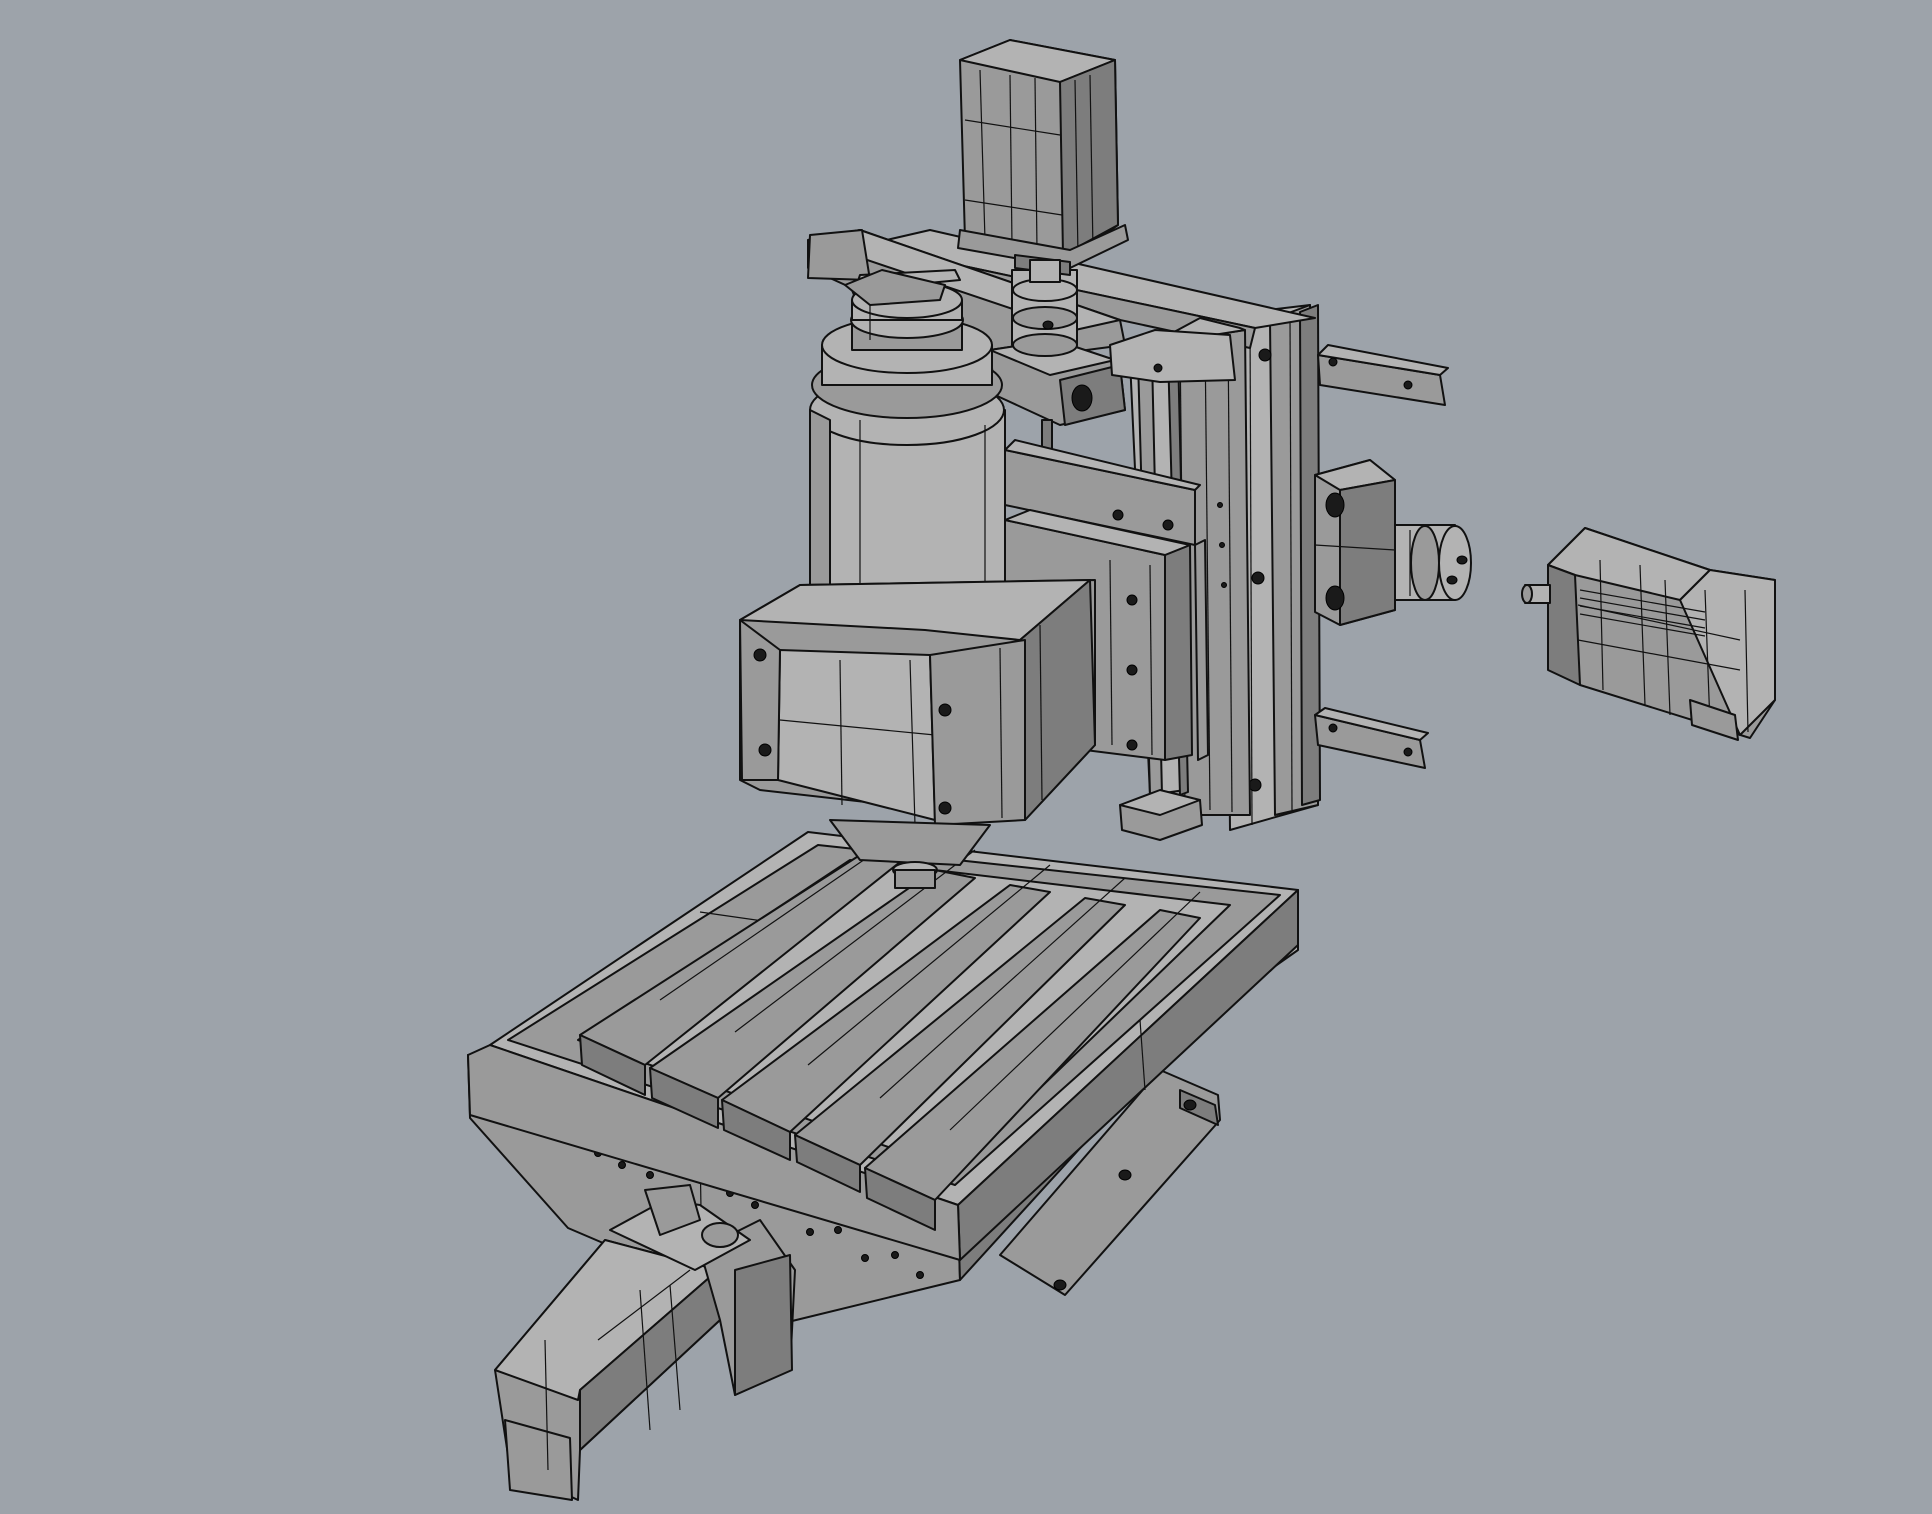 The height and width of the screenshot is (1514, 1932). Describe the element at coordinates (1648, 634) in the screenshot. I see `y-axis-stepper-motor` at that location.